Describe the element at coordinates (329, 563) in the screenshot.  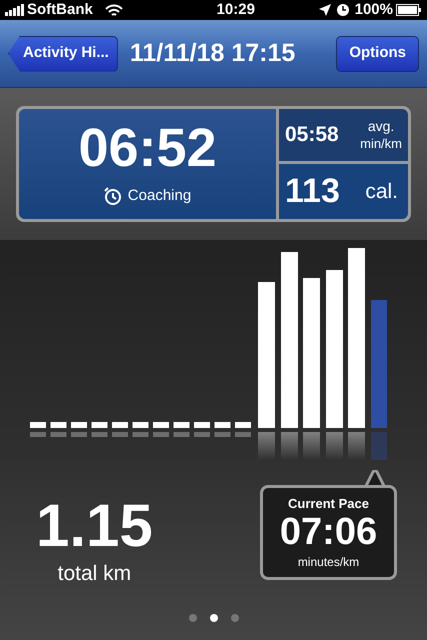
I see `current-pace-unit: minutes/km` at that location.